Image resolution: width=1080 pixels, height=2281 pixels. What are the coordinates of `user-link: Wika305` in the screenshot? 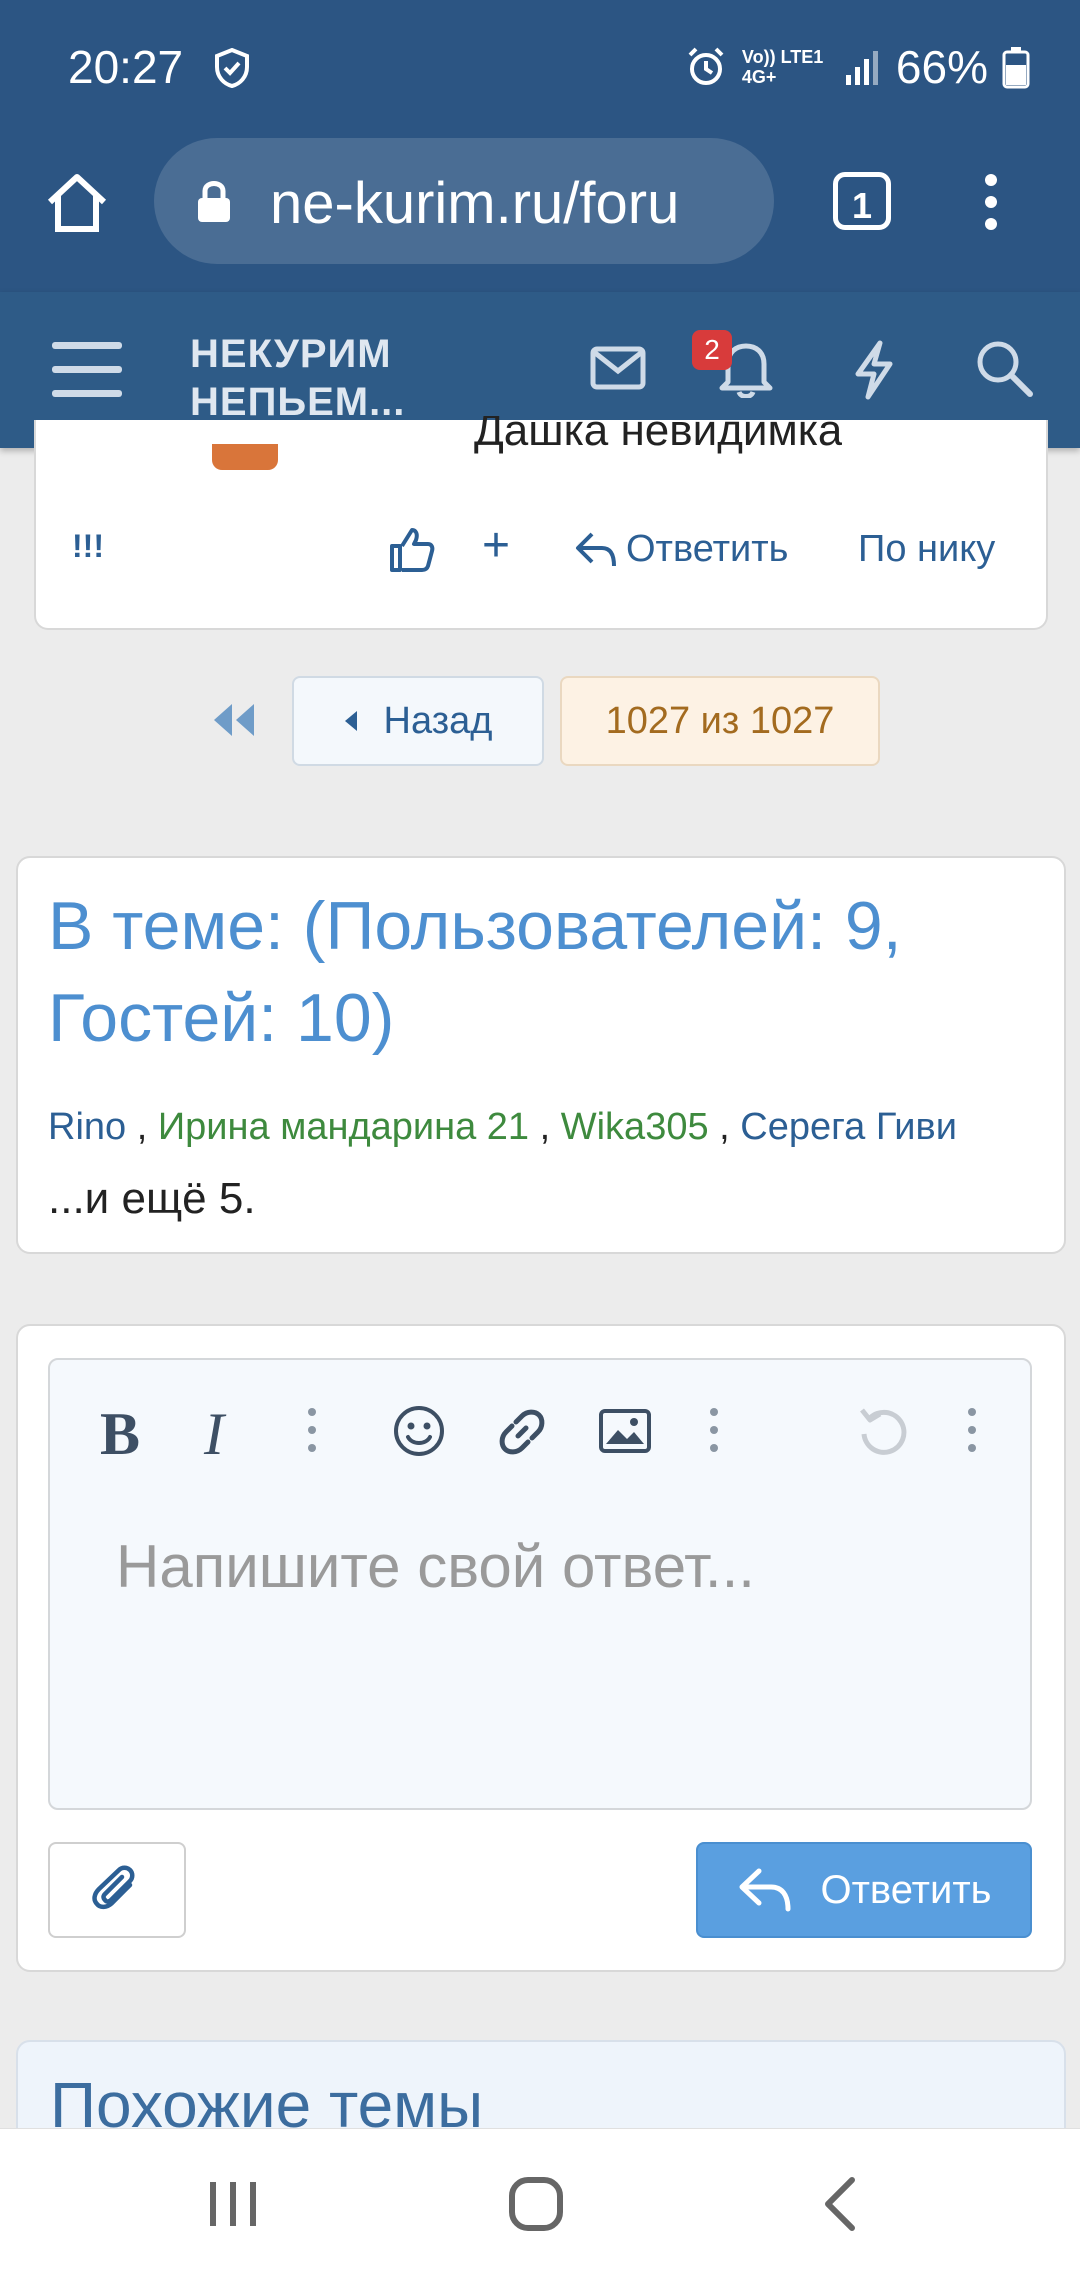 It's located at (635, 1127).